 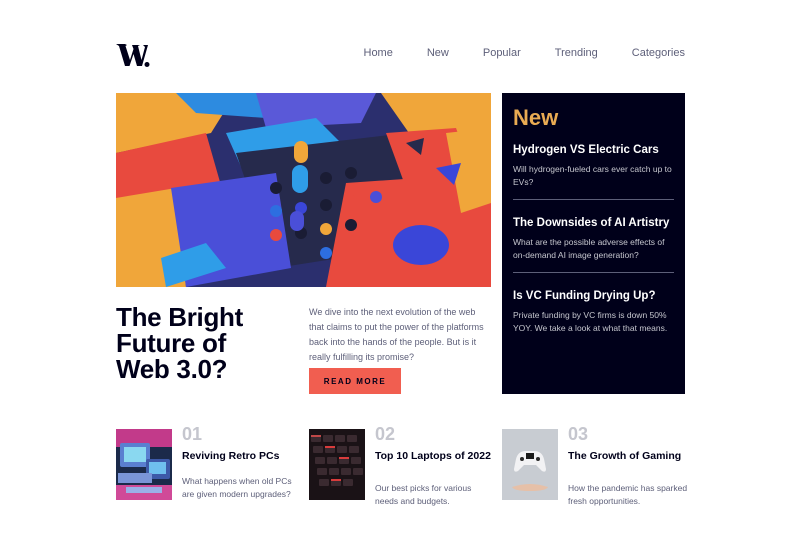 I want to click on logo-icon, so click(x=133, y=55).